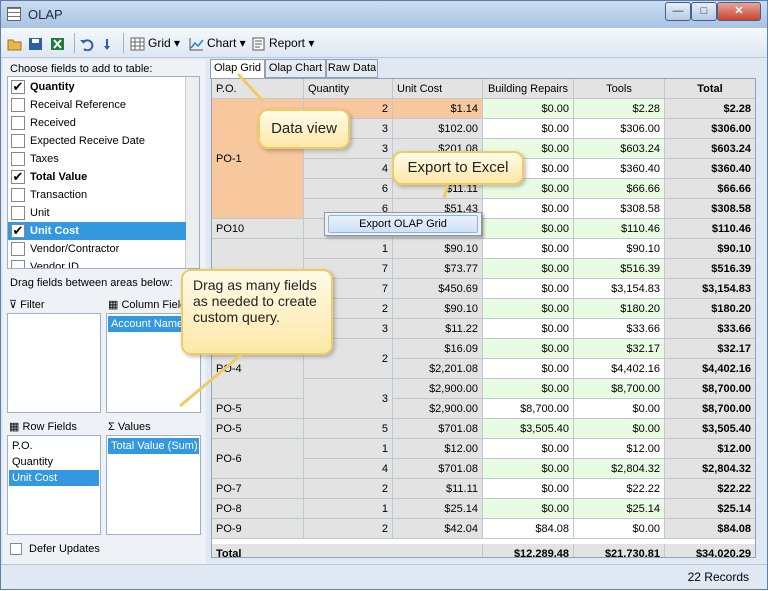  Describe the element at coordinates (384, 576) in the screenshot. I see `status-bar: 22 Records` at that location.